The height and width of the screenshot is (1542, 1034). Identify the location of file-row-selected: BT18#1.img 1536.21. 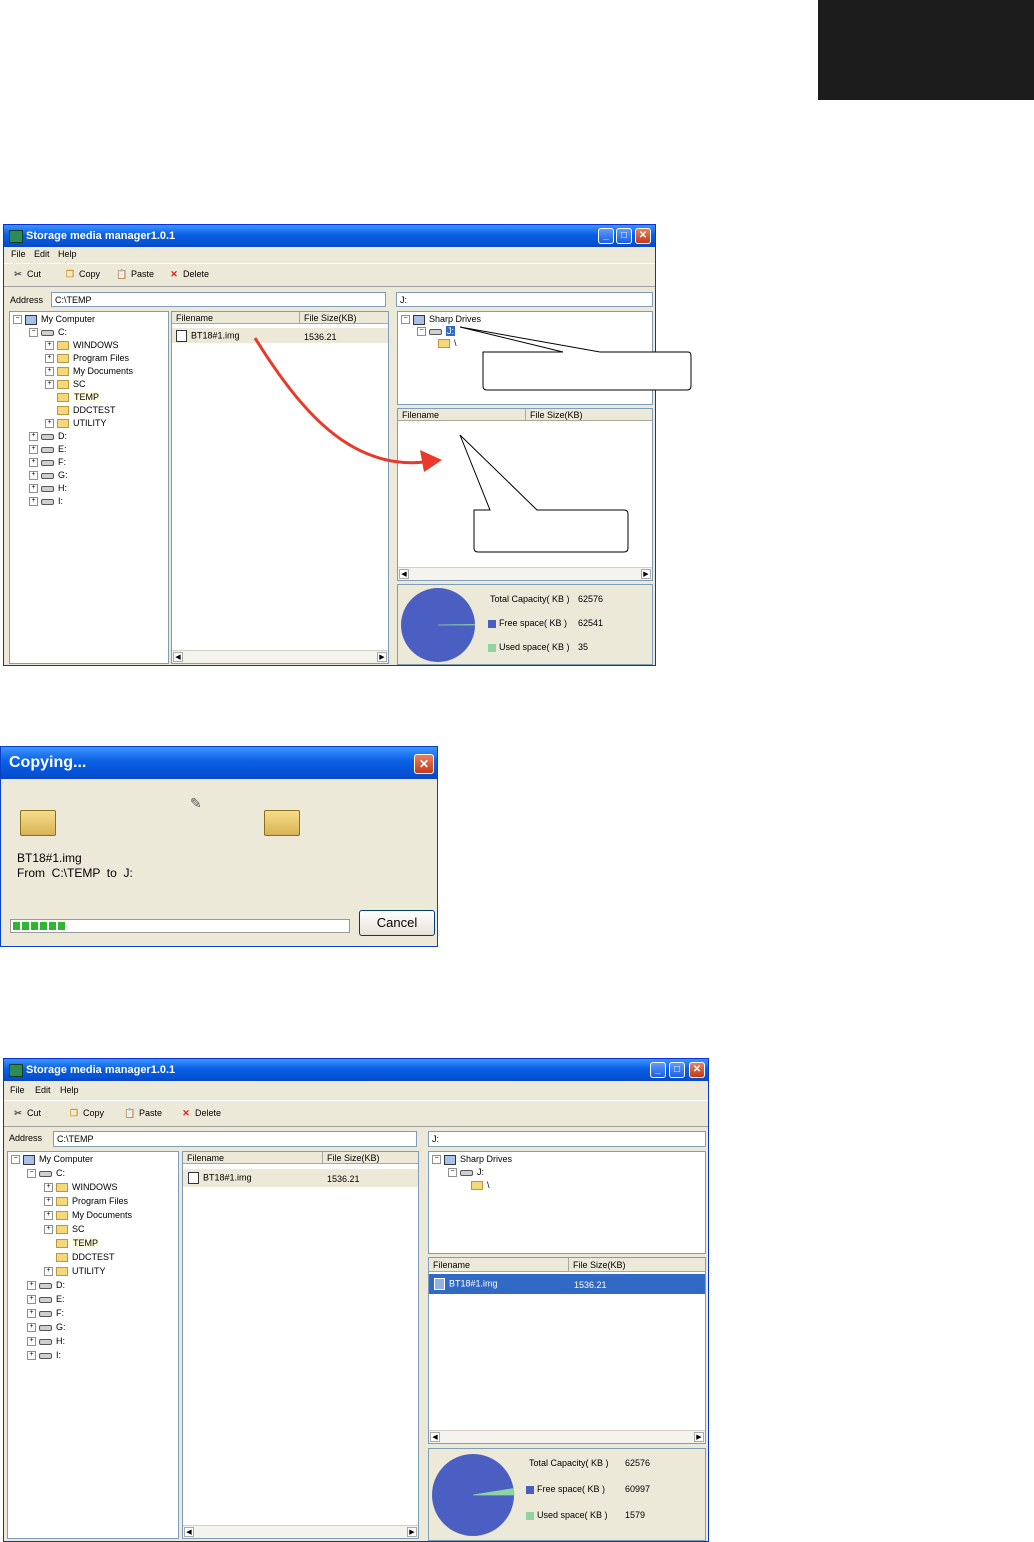
(567, 1284).